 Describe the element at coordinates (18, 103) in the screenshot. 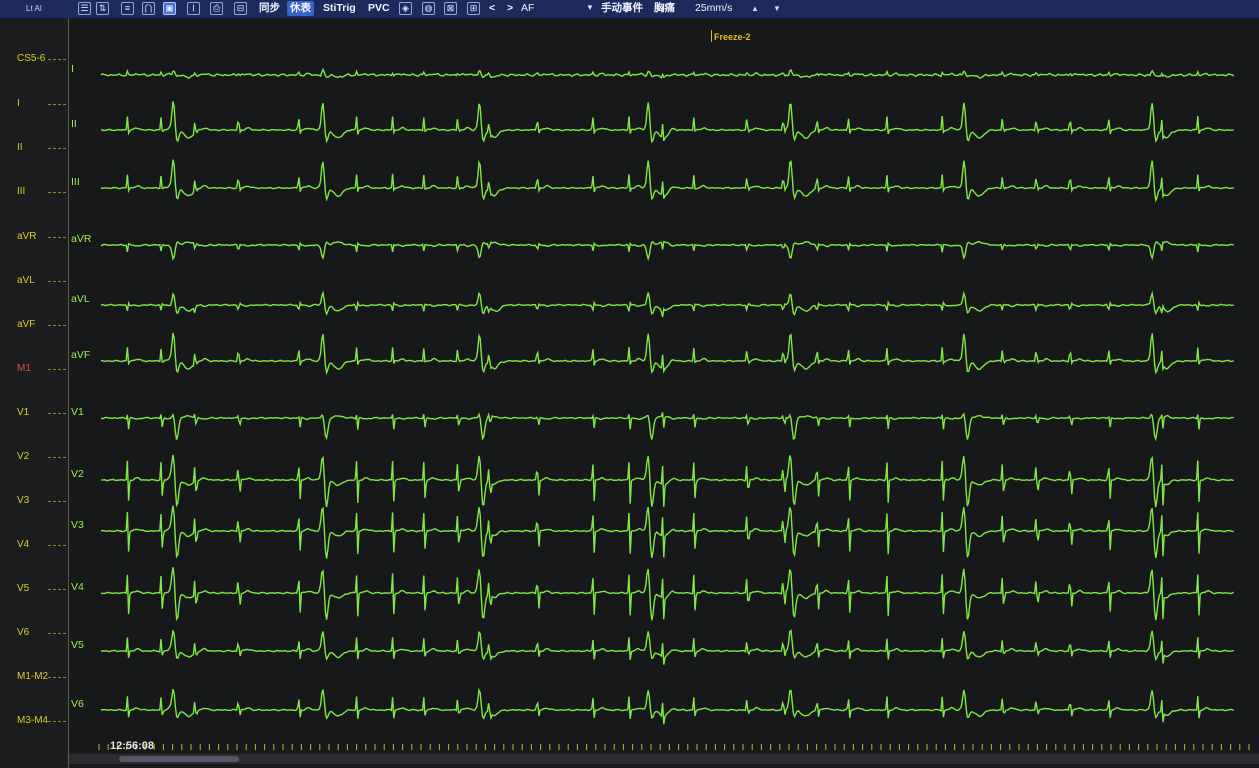

I see `channel-label-i: I` at that location.